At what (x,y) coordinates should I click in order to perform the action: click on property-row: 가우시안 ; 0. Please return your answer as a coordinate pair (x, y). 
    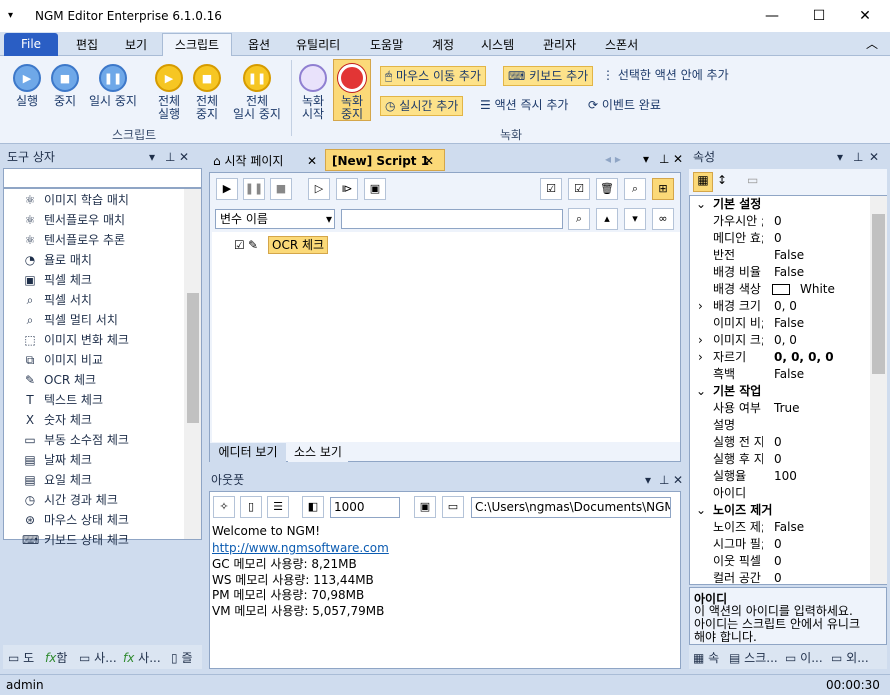
    Looking at the image, I should click on (780, 221).